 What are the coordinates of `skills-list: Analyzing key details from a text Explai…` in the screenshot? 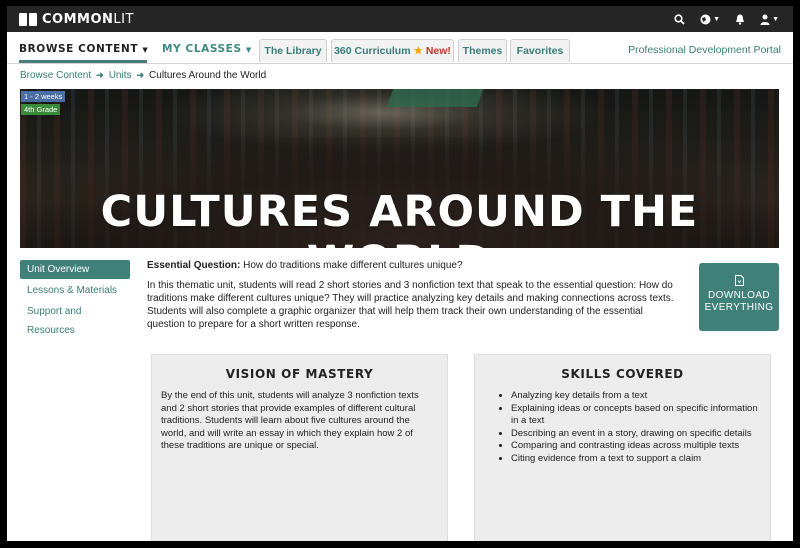 It's located at (637, 427).